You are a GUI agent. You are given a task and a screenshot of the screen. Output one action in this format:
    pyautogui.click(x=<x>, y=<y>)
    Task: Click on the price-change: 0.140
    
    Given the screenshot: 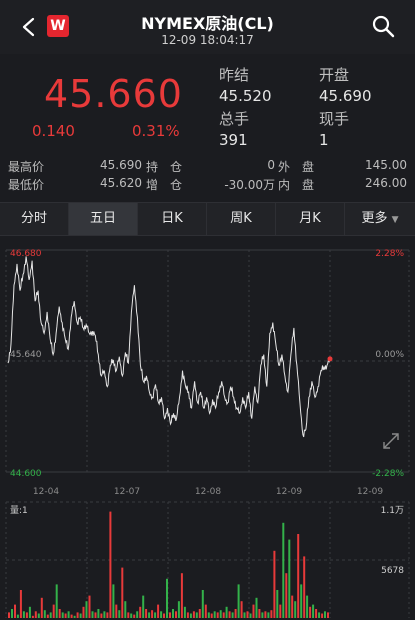 What is the action you would take?
    pyautogui.click(x=53, y=131)
    